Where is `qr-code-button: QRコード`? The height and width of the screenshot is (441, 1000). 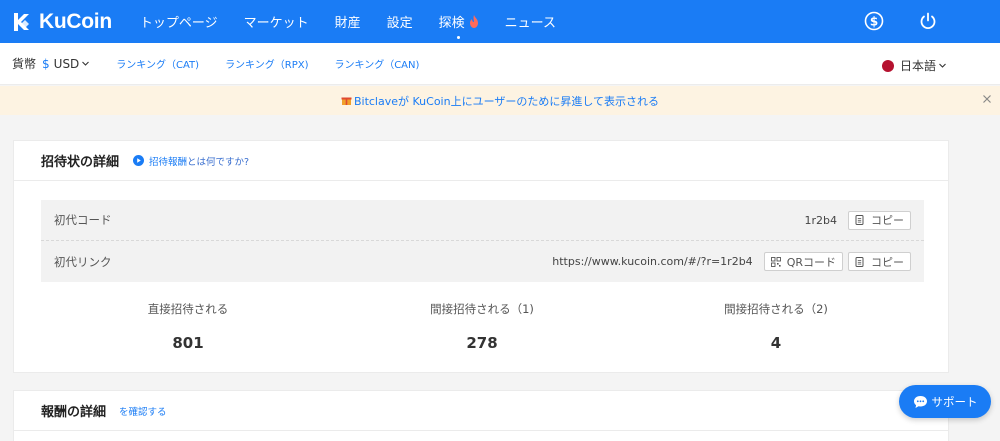
qr-code-button: QRコード is located at coordinates (803, 261).